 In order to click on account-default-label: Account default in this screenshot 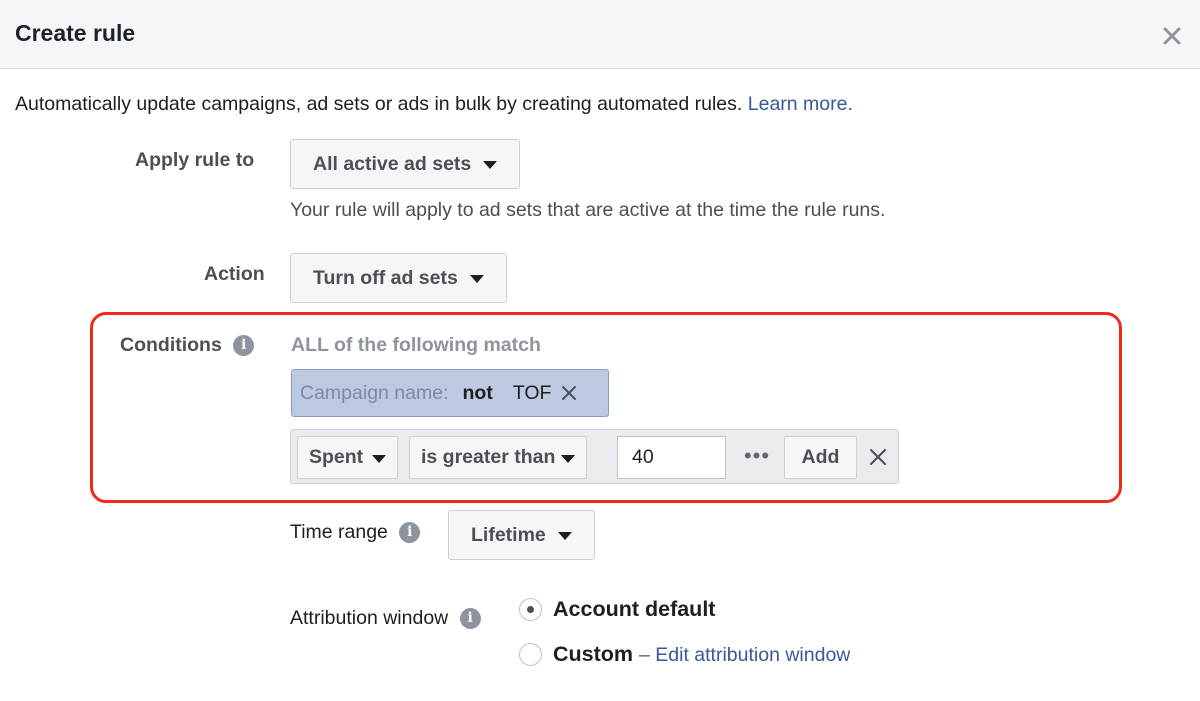, I will do `click(634, 609)`.